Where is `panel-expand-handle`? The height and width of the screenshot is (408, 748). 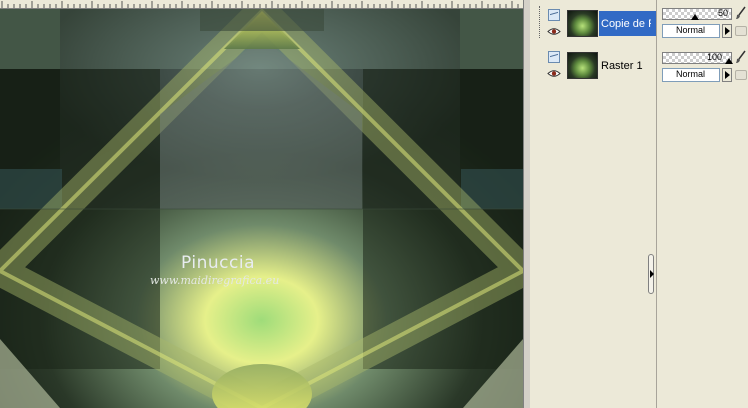 panel-expand-handle is located at coordinates (651, 274).